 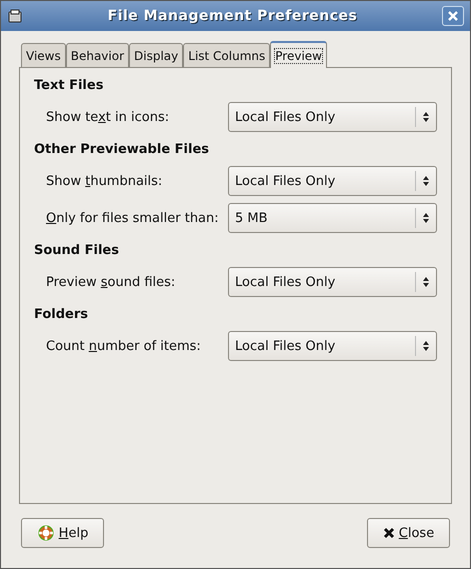 What do you see at coordinates (98, 55) in the screenshot?
I see `tab: Behavior` at bounding box center [98, 55].